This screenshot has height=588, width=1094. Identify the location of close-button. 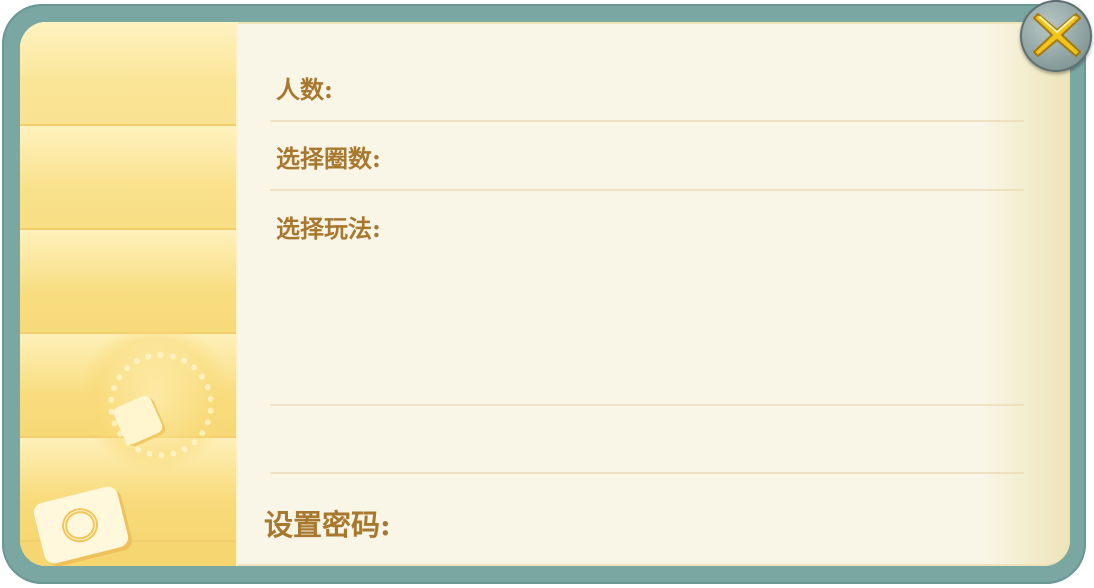
(1056, 36).